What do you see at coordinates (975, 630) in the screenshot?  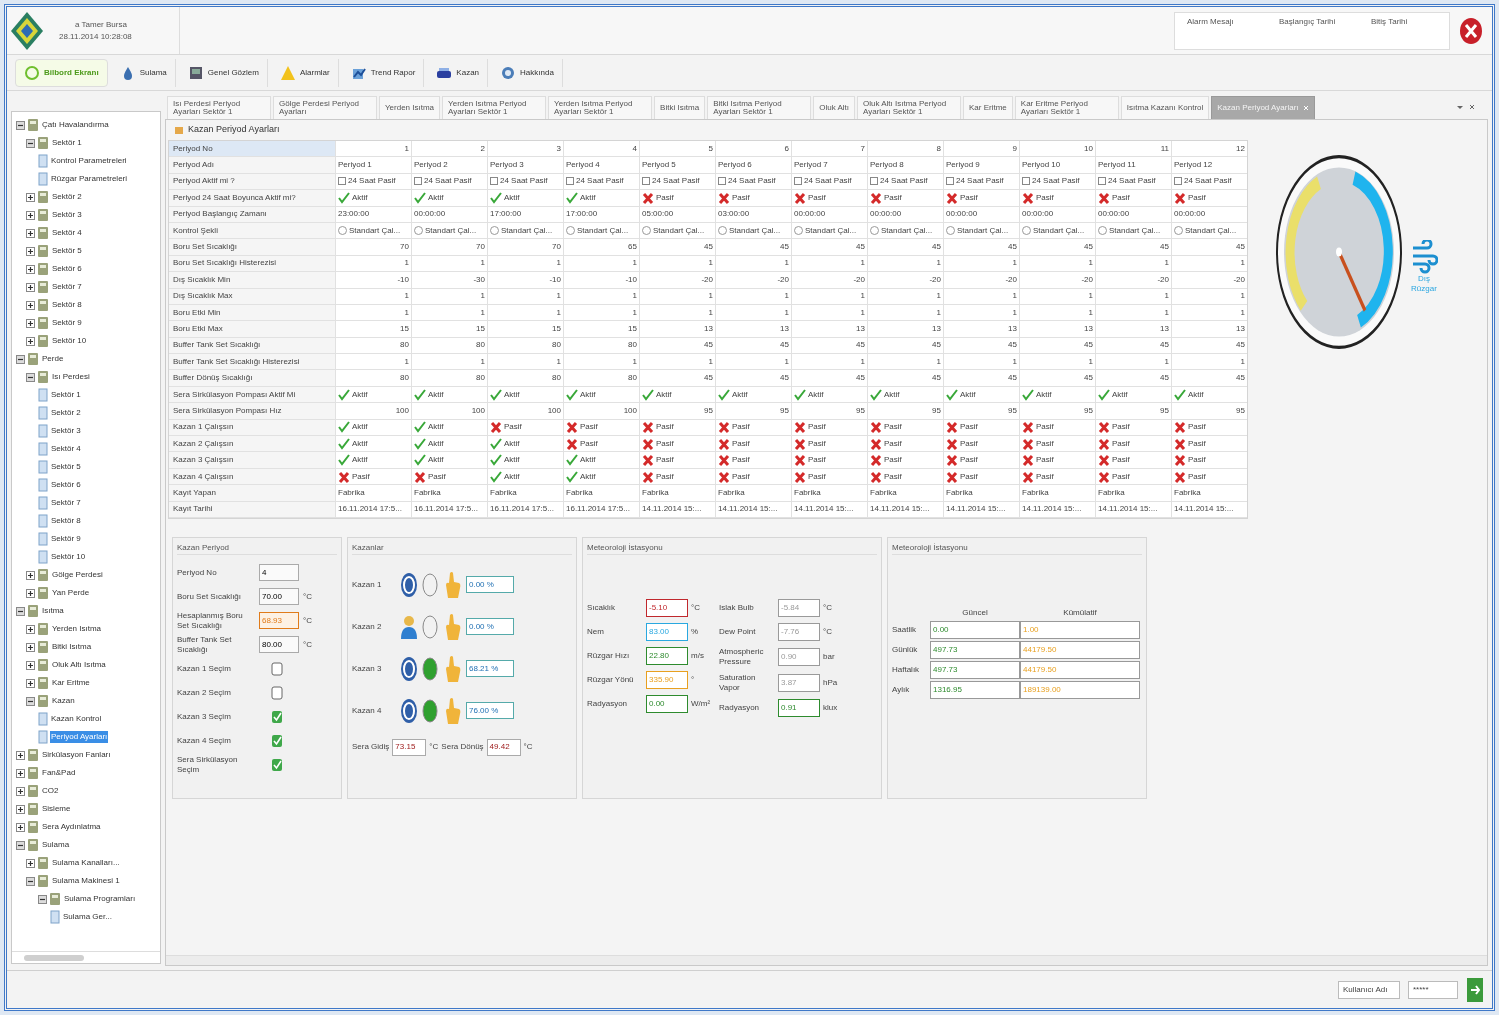 I see `input-field: 0.00` at bounding box center [975, 630].